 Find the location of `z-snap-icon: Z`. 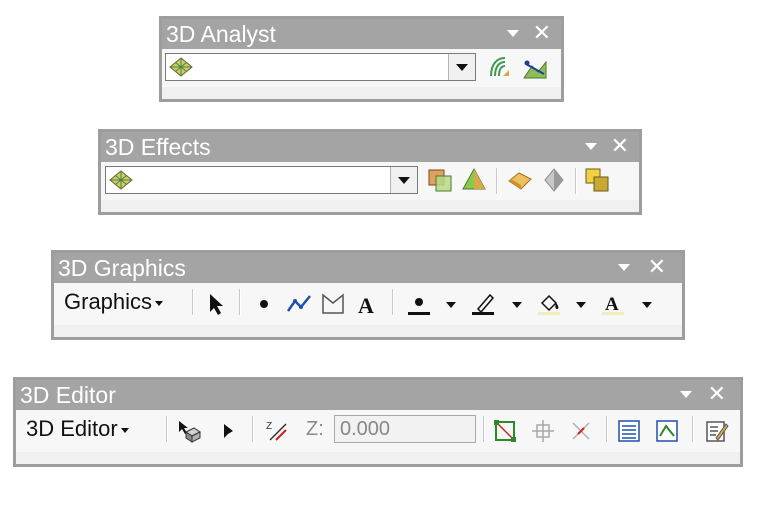

z-snap-icon: Z is located at coordinates (277, 431).